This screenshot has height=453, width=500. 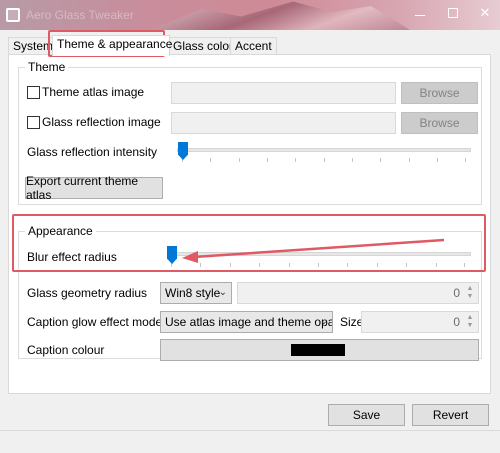 What do you see at coordinates (112, 45) in the screenshot?
I see `tab-theme-appearance: Theme & appearance` at bounding box center [112, 45].